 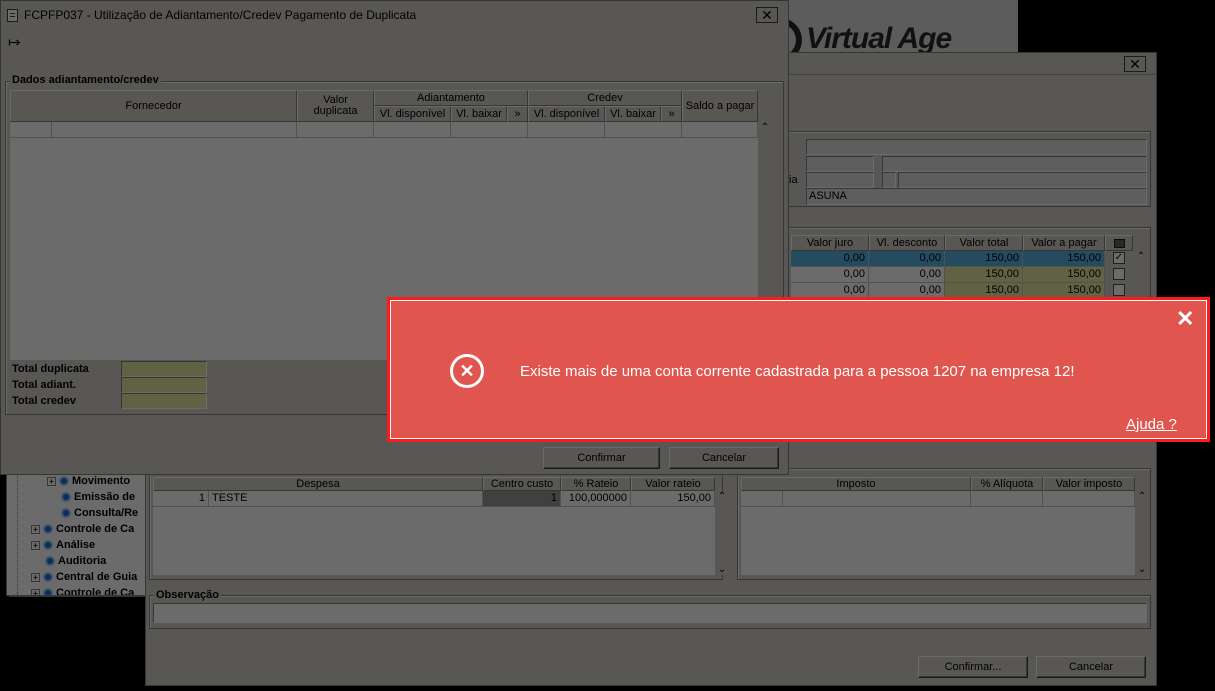 I want to click on tree-item-consulta: Consulta/Re, so click(x=99, y=513).